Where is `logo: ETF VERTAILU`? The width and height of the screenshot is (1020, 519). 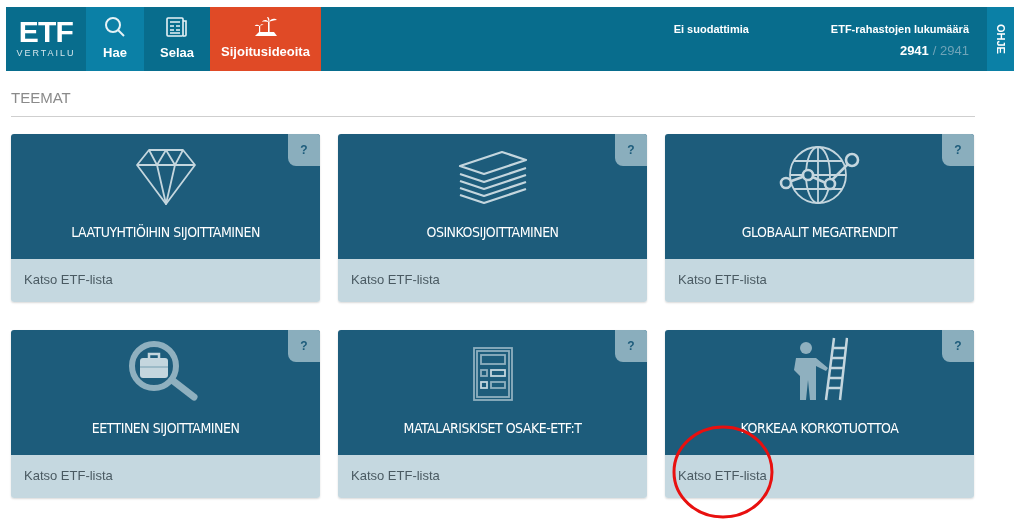
logo: ETF VERTAILU is located at coordinates (46, 39).